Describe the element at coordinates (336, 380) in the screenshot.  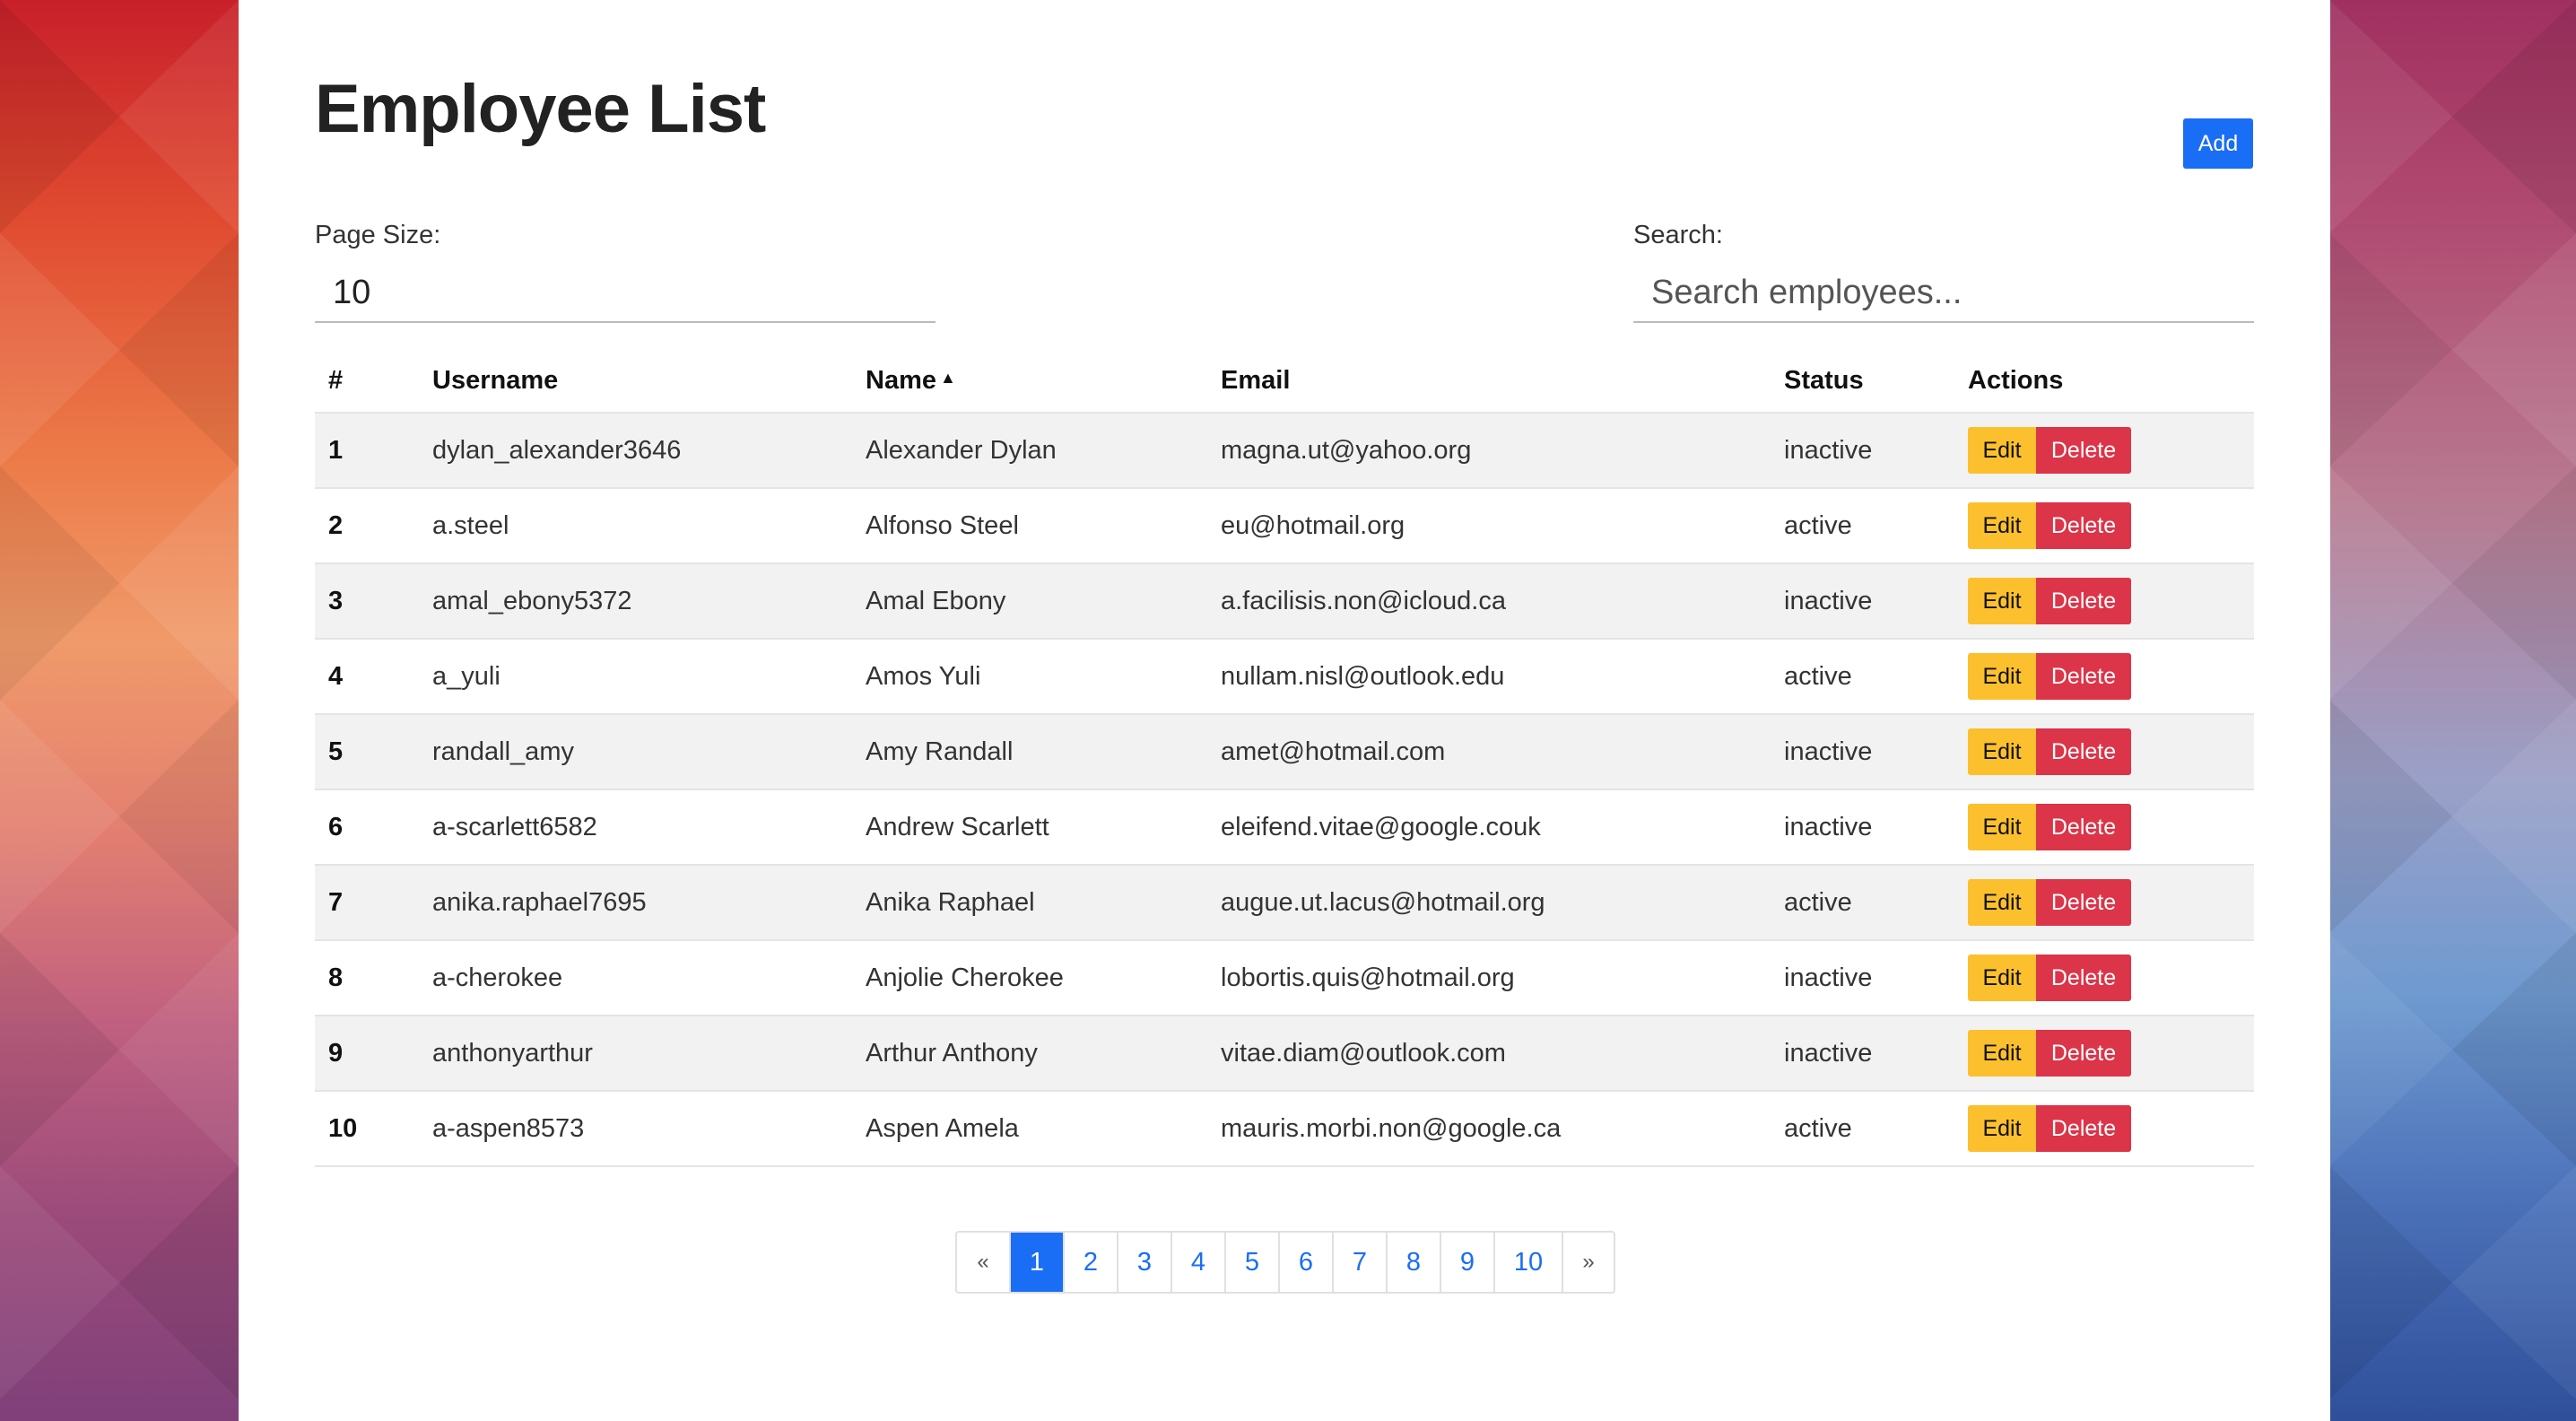
I see `header-num: #` at that location.